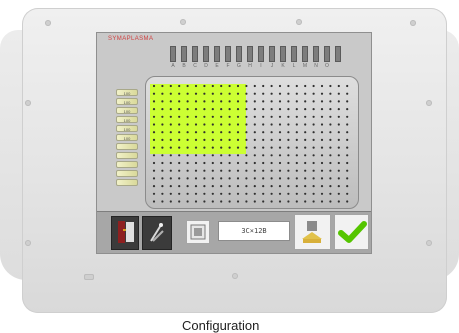  Describe the element at coordinates (312, 232) in the screenshot. I see `load-button` at that location.